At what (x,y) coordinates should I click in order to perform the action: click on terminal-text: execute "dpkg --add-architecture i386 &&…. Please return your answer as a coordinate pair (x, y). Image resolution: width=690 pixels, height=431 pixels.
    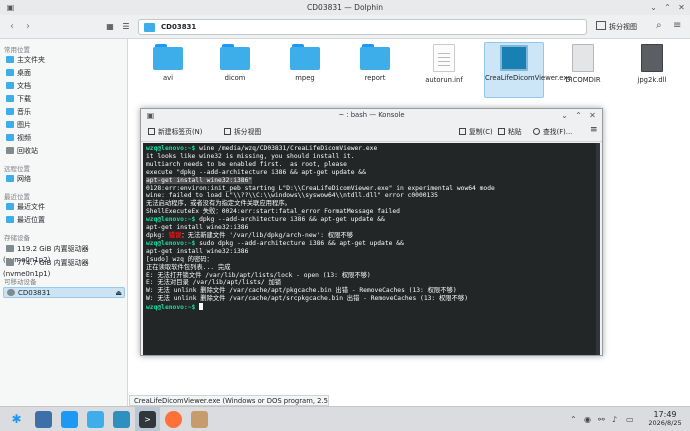
    Looking at the image, I should click on (256, 172).